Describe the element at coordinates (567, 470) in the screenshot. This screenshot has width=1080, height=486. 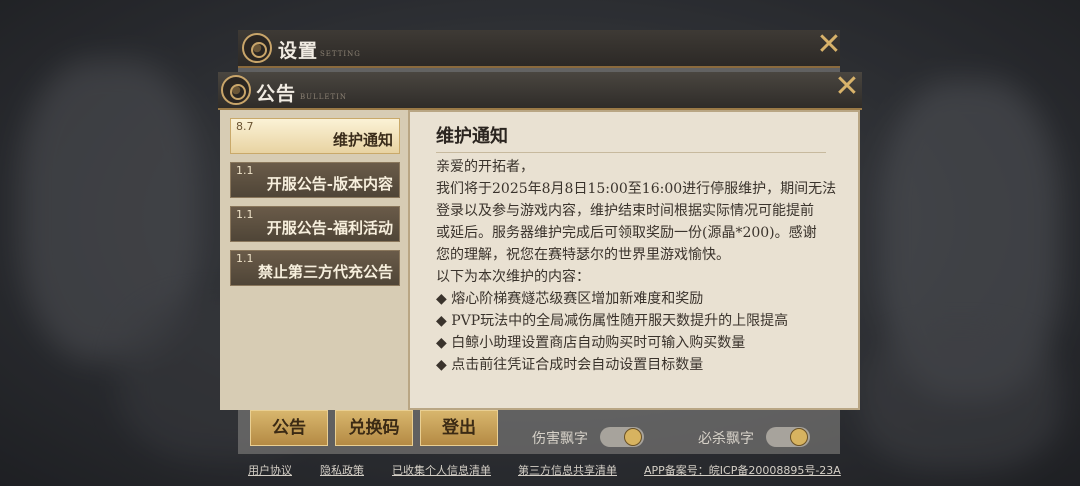
I see `third-party-share-link: 第三方信息共享清单` at that location.